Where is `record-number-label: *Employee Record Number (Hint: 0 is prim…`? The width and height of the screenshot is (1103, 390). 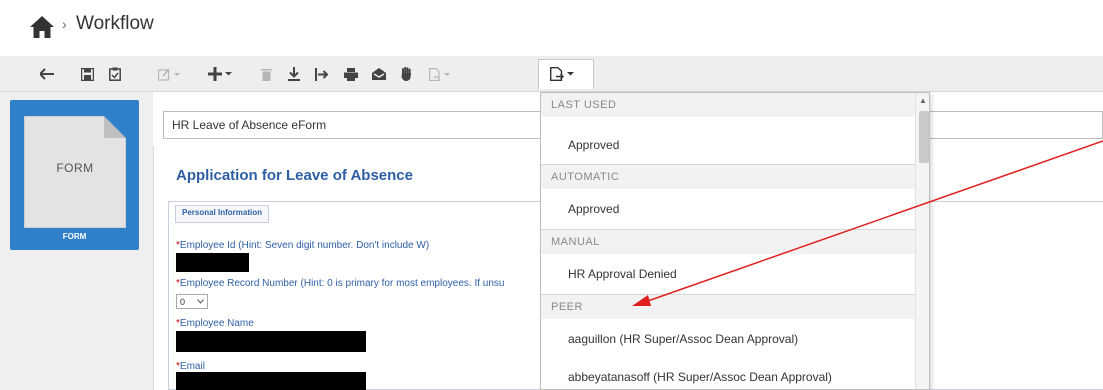
record-number-label: *Employee Record Number (Hint: 0 is prim… is located at coordinates (340, 283).